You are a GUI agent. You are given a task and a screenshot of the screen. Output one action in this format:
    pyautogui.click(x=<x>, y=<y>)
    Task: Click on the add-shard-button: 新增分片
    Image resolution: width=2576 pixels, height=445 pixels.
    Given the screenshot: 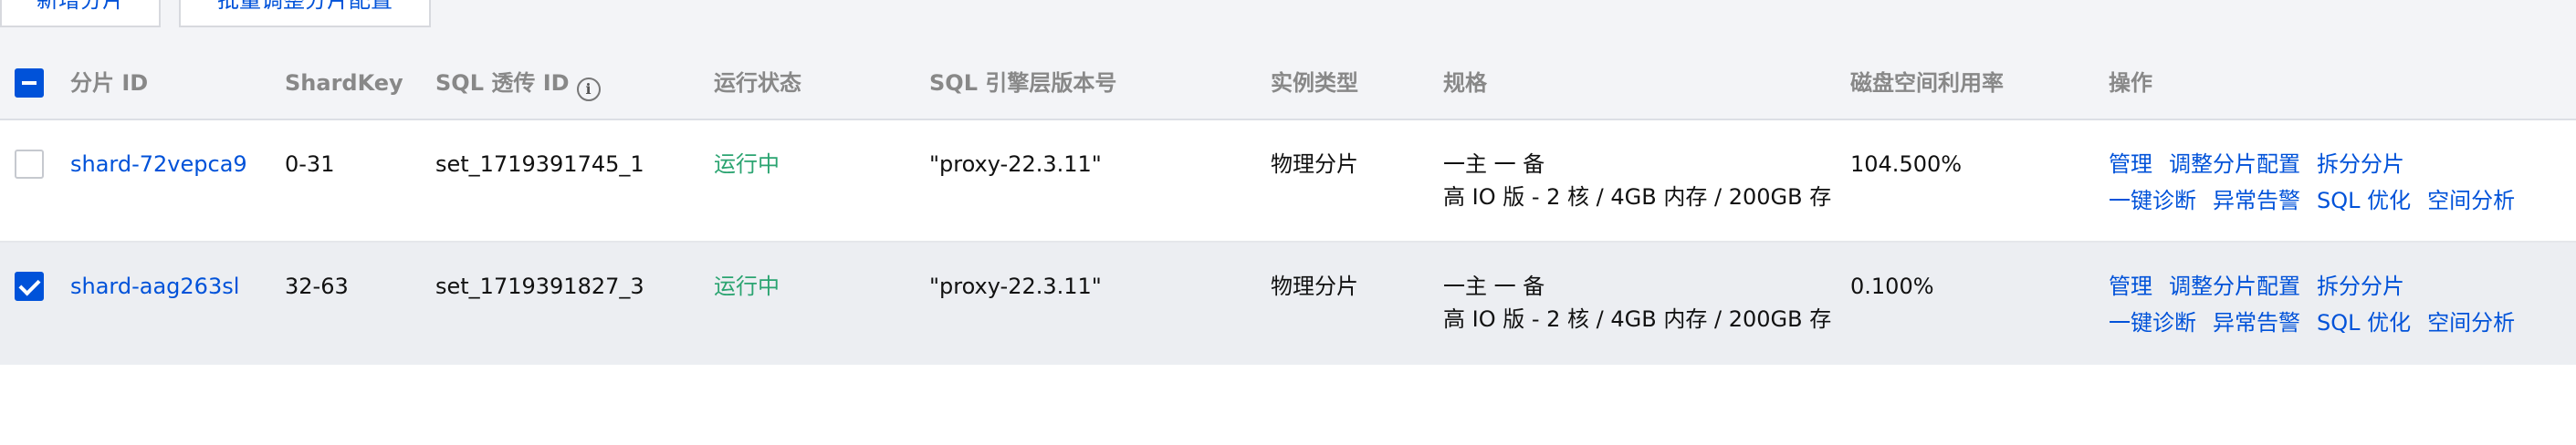 What is the action you would take?
    pyautogui.click(x=80, y=13)
    